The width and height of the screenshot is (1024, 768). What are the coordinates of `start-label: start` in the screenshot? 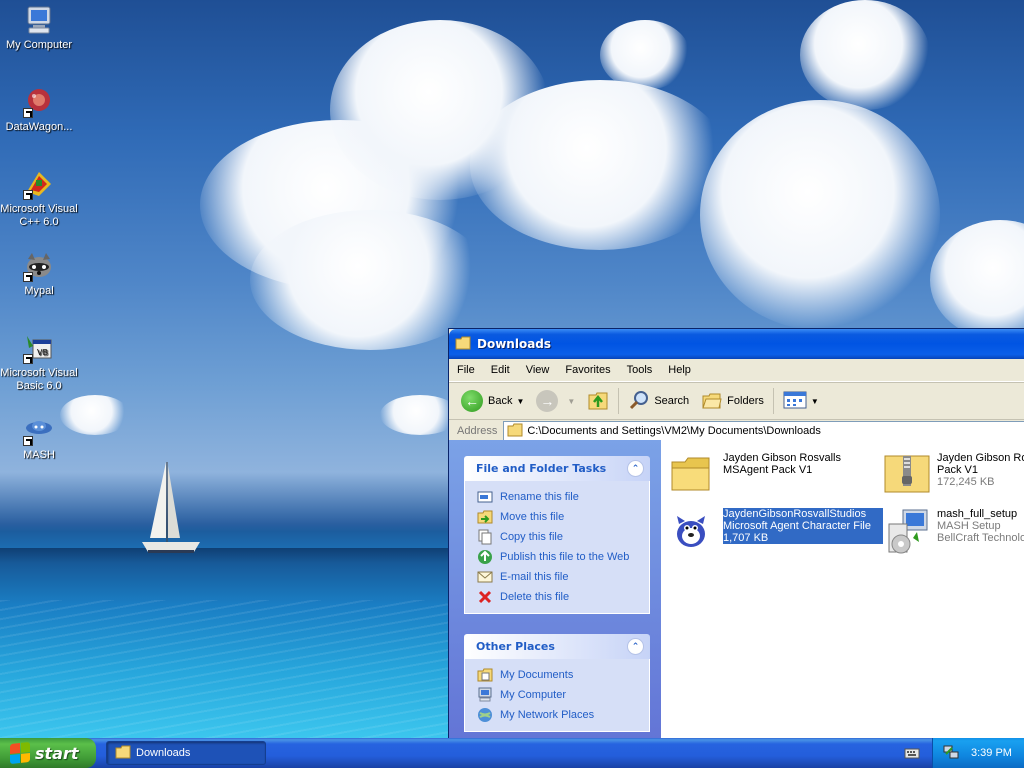 It's located at (57, 753).